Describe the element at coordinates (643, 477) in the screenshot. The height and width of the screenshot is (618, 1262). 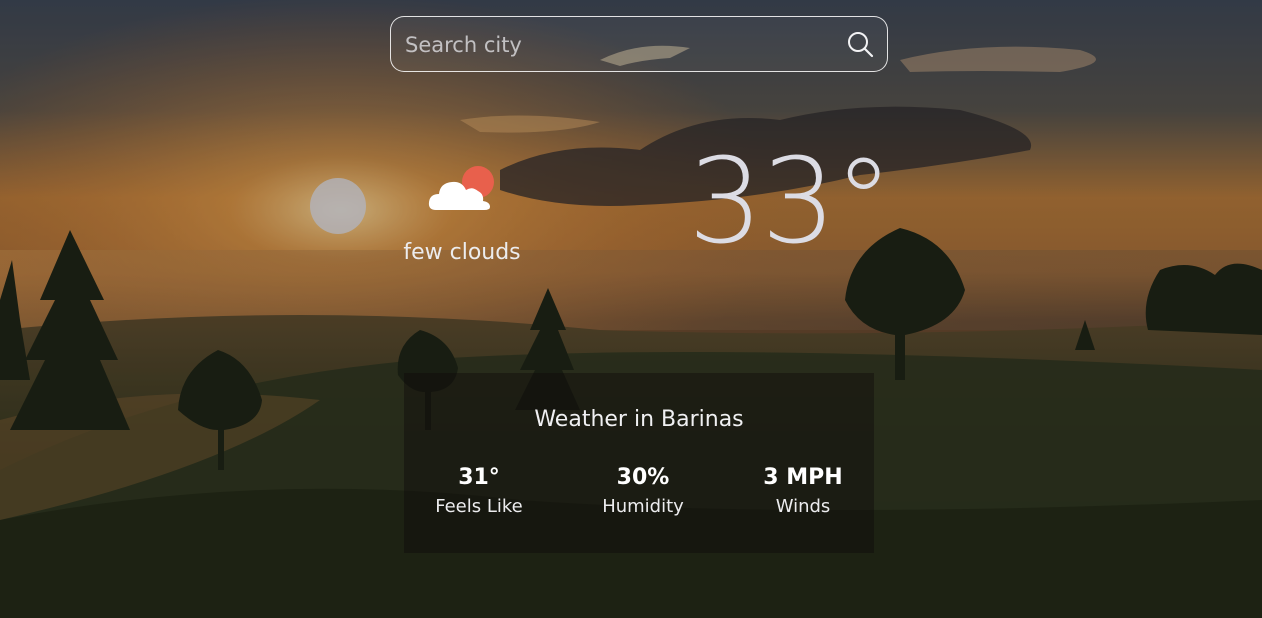
I see `stat-value: 30%` at that location.